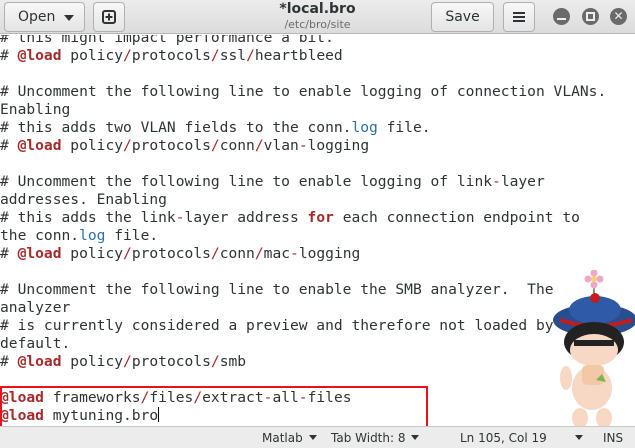 The height and width of the screenshot is (448, 635). I want to click on hamburger-menu-button, so click(519, 17).